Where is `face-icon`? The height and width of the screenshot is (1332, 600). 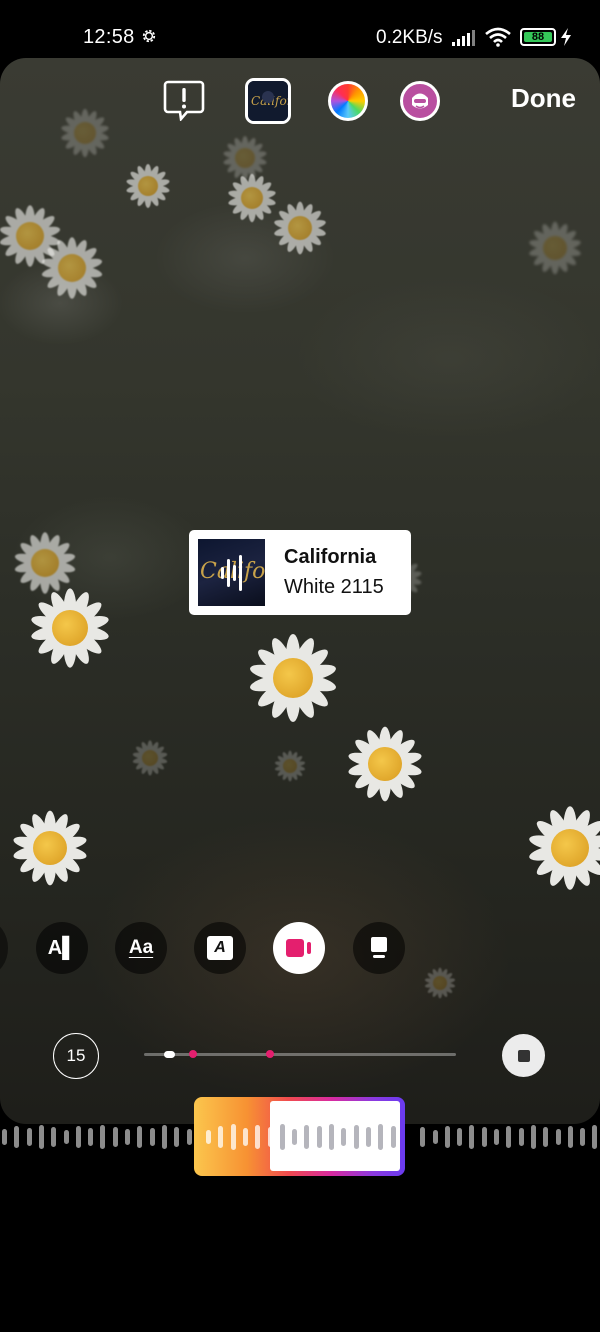
face-icon is located at coordinates (420, 101).